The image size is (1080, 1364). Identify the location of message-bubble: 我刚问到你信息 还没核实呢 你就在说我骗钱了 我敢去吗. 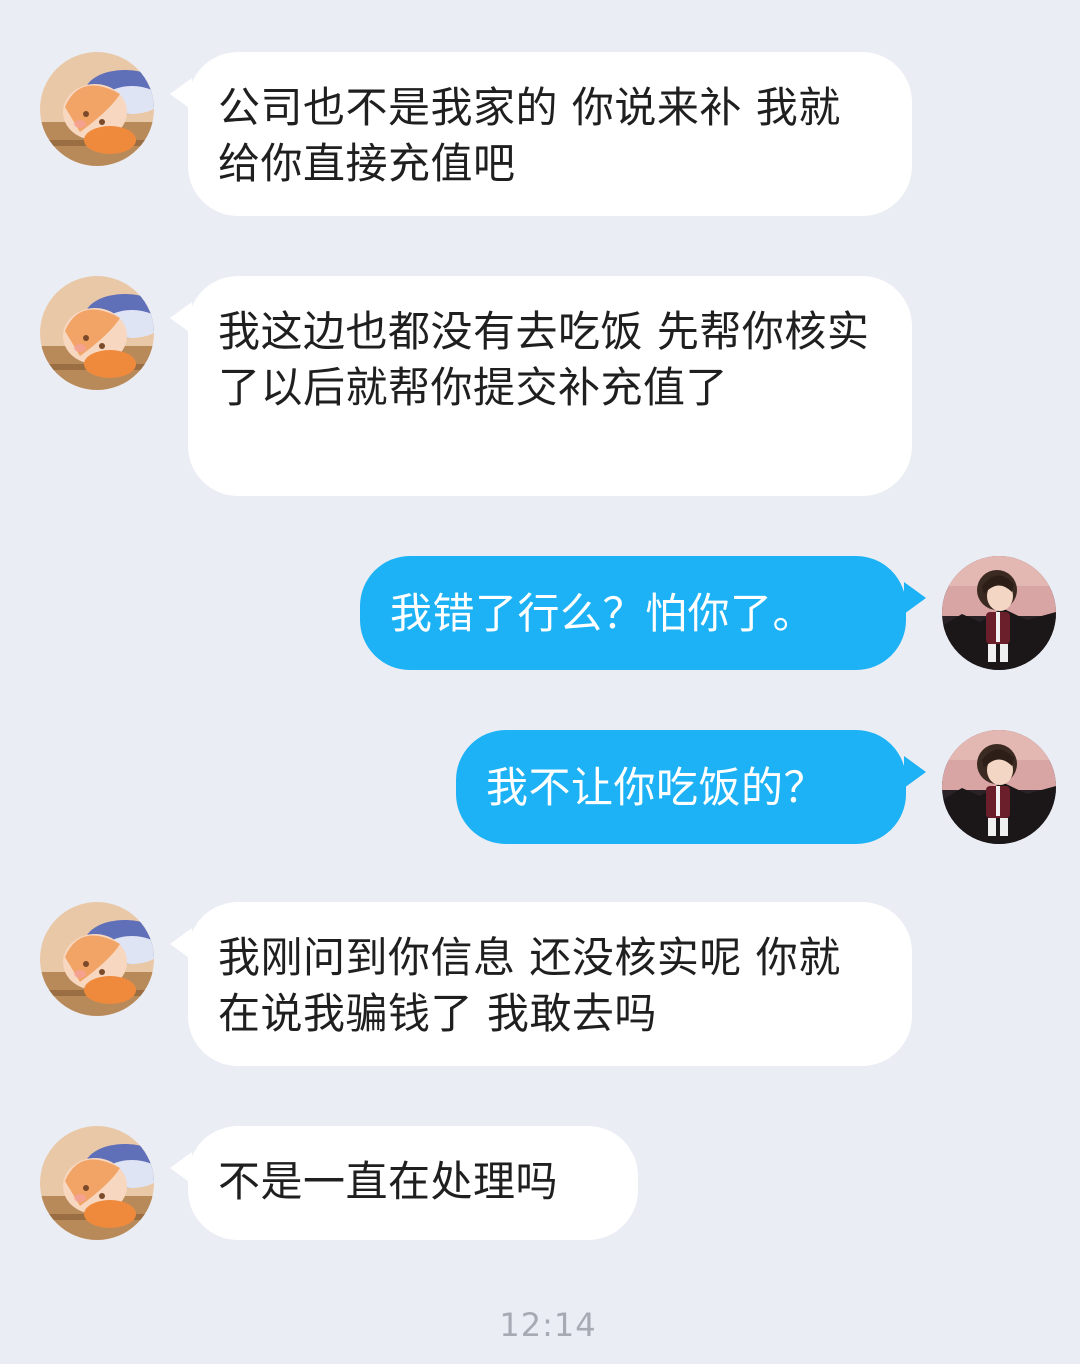
(550, 984).